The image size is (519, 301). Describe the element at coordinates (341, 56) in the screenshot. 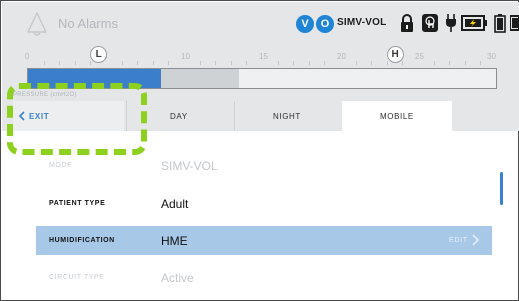

I see `tick-label: 20` at that location.